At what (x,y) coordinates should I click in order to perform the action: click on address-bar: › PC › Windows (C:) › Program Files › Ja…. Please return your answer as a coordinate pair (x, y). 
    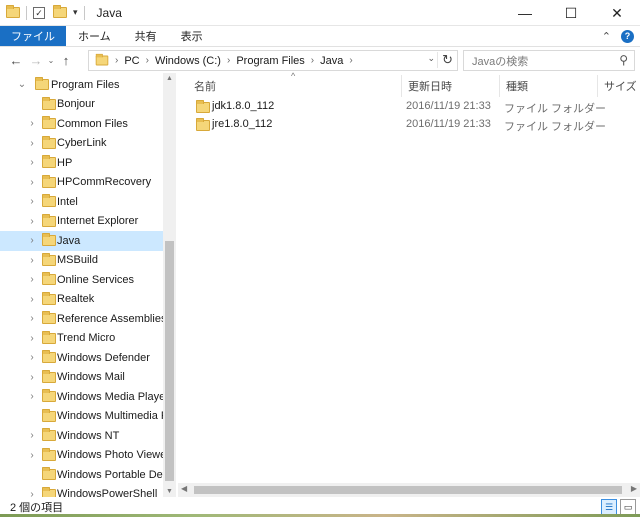
    Looking at the image, I should click on (273, 60).